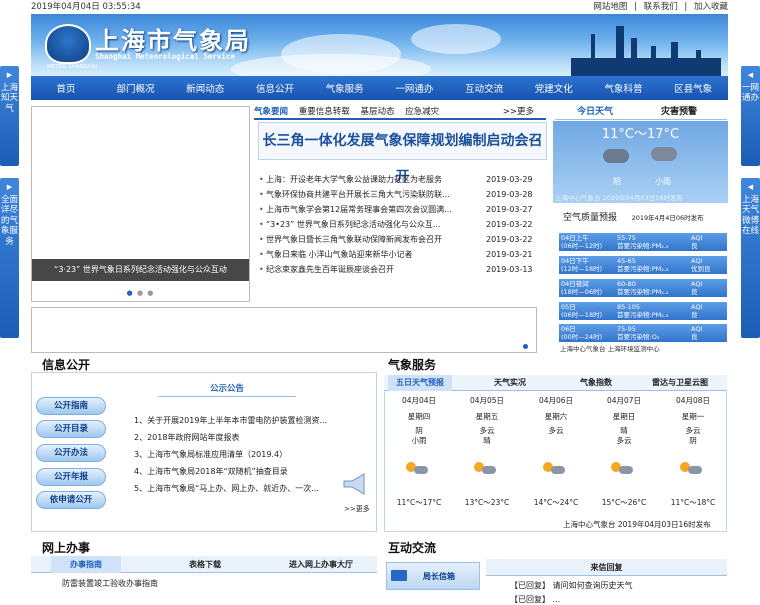  I want to click on nav-science: 气象科普, so click(624, 88).